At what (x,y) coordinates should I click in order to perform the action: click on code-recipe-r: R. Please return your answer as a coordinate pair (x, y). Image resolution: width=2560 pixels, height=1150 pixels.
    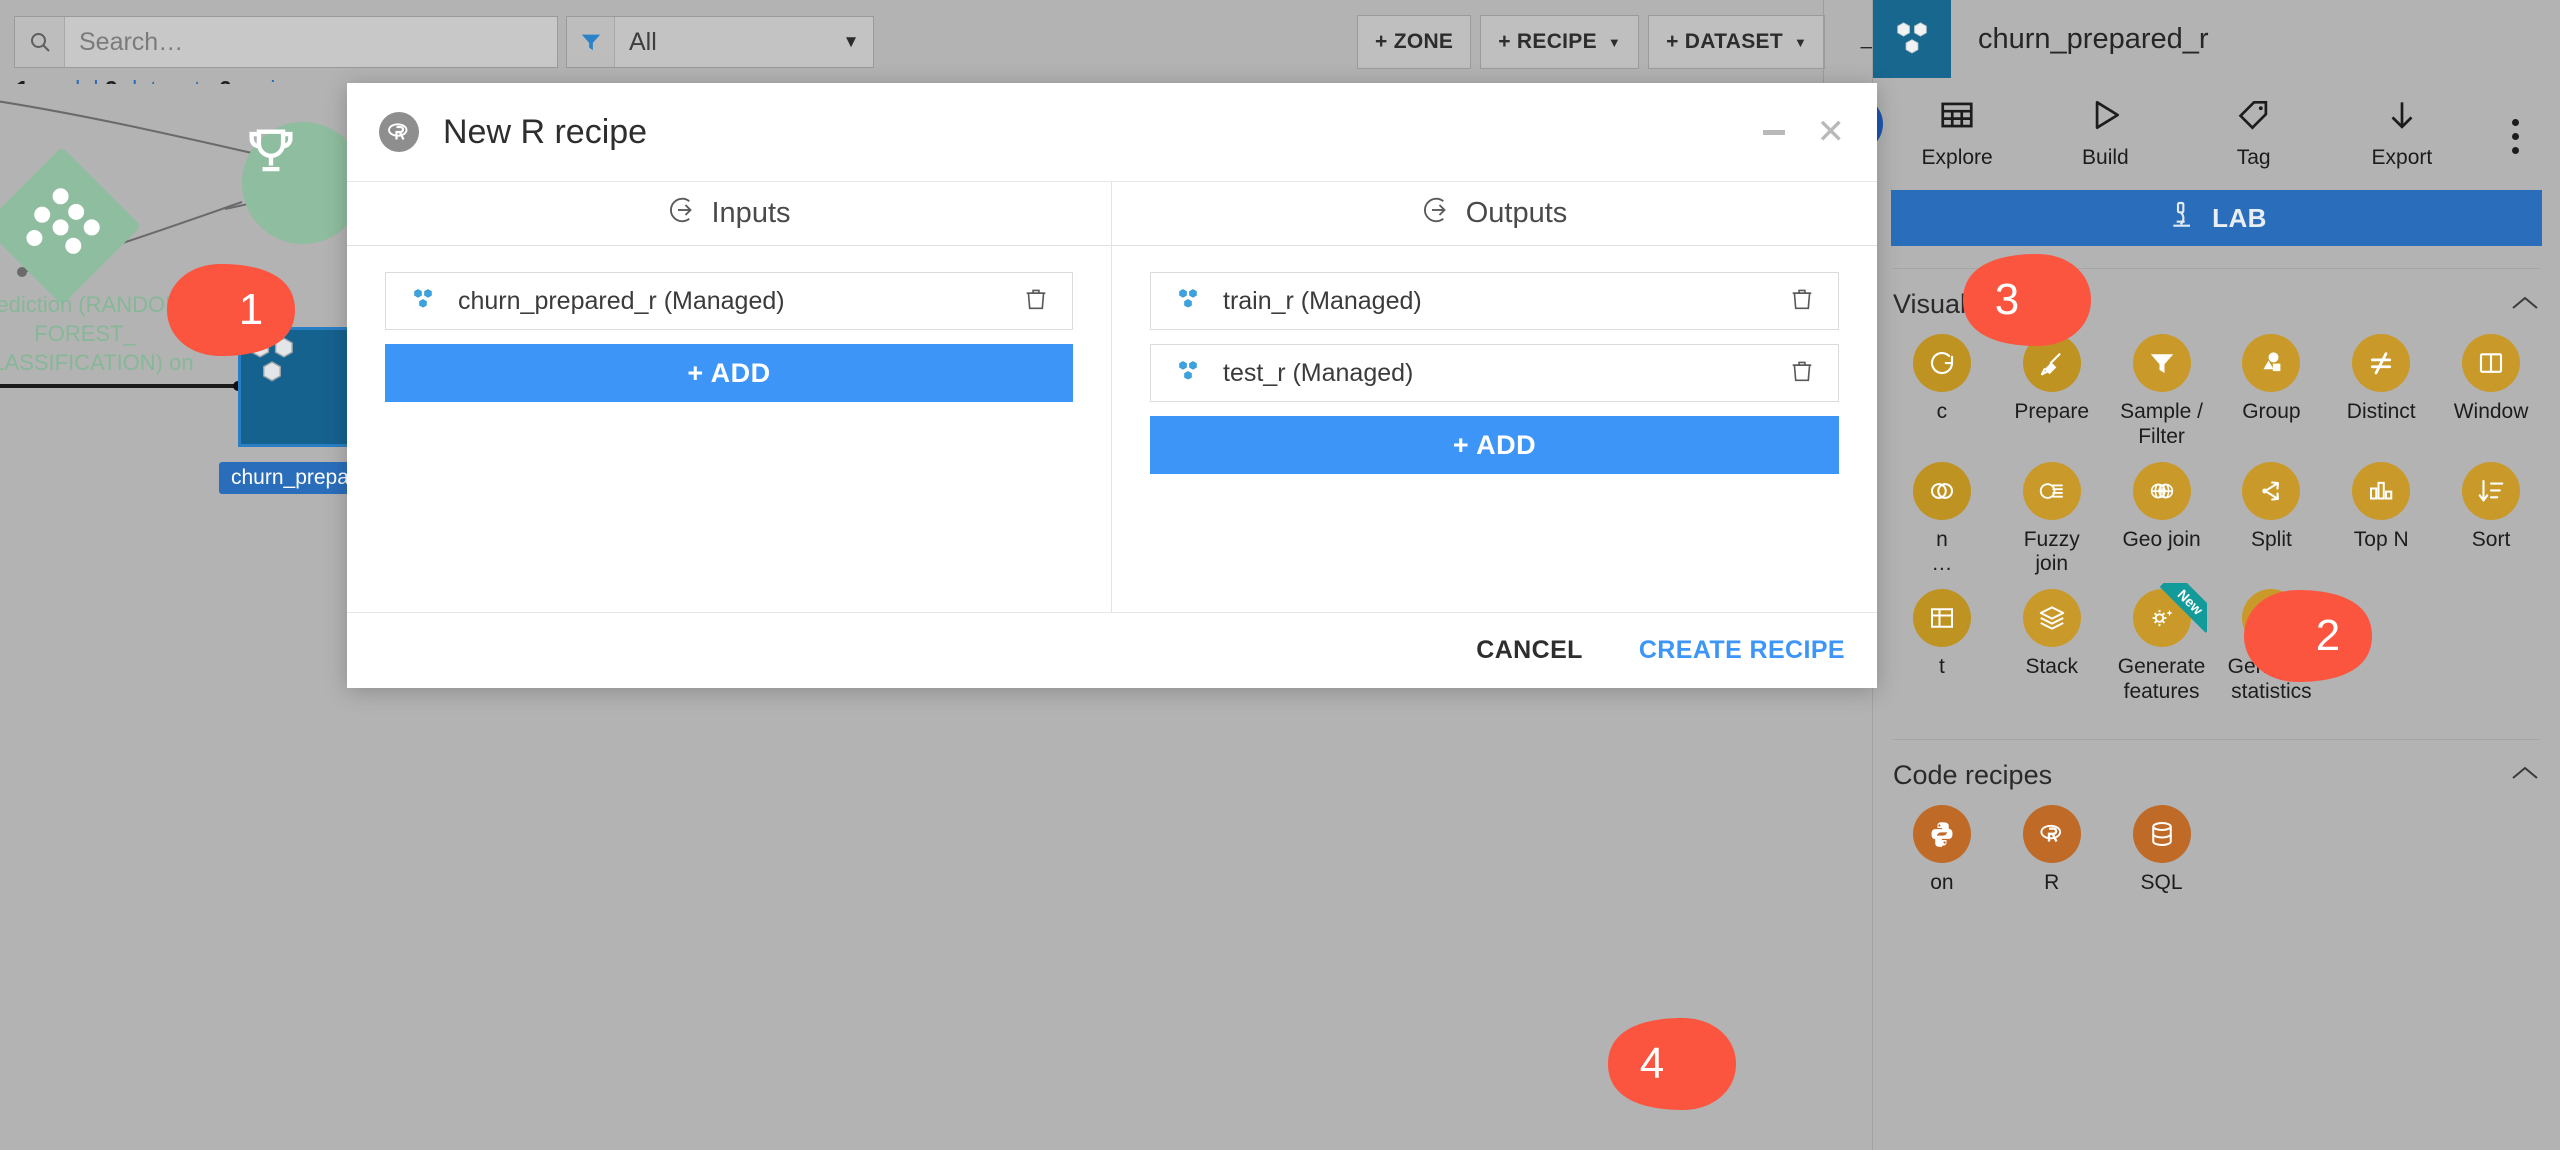
    Looking at the image, I should click on (2052, 850).